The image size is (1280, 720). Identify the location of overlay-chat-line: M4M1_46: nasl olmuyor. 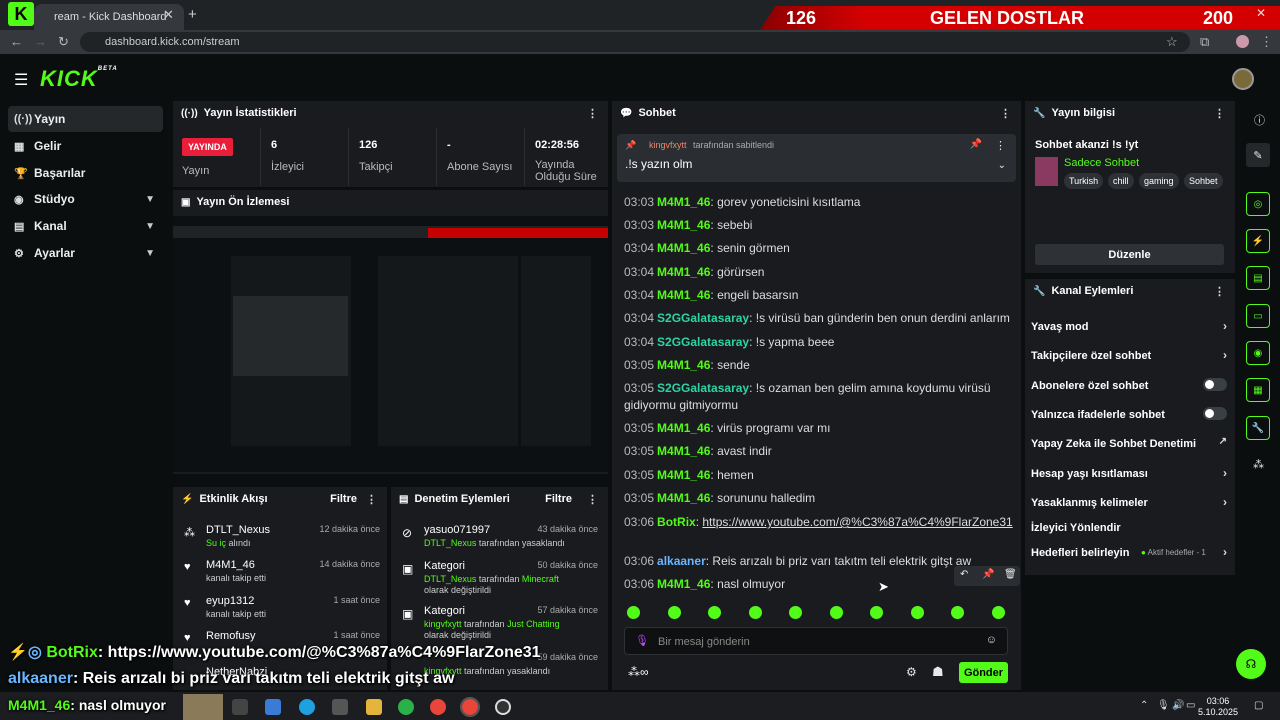
(87, 705).